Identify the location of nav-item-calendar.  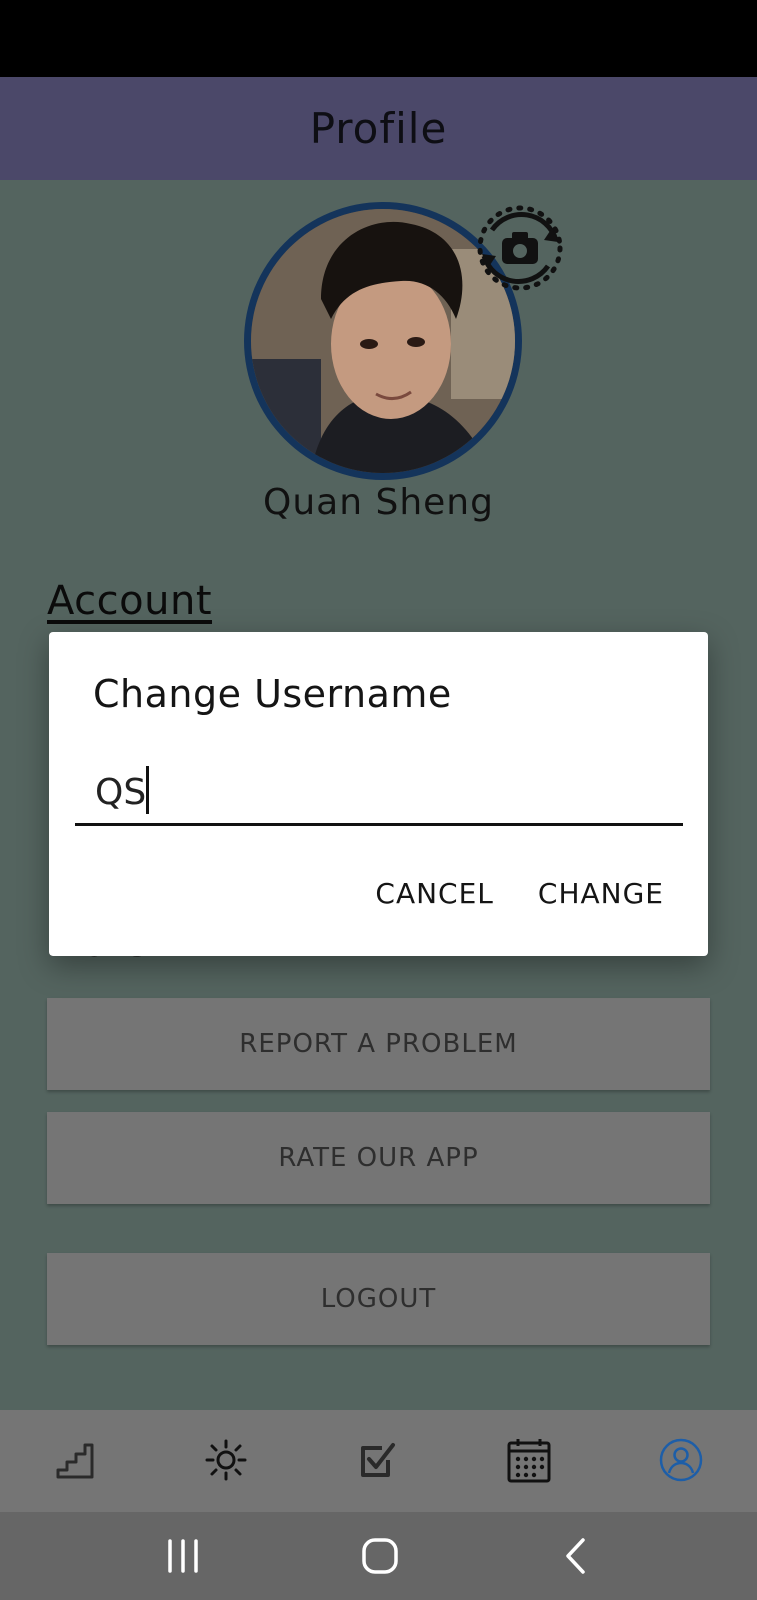
(529, 1460).